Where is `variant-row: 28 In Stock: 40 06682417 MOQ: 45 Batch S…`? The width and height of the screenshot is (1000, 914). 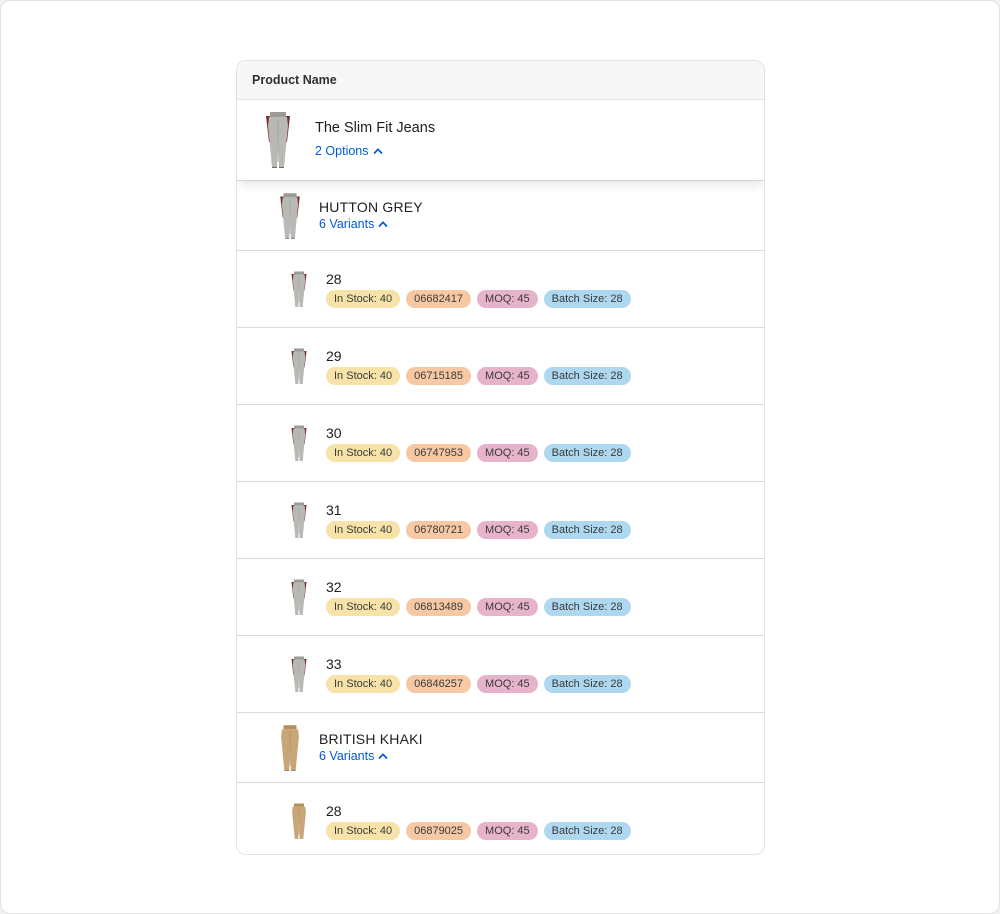 variant-row: 28 In Stock: 40 06682417 MOQ: 45 Batch S… is located at coordinates (500, 289).